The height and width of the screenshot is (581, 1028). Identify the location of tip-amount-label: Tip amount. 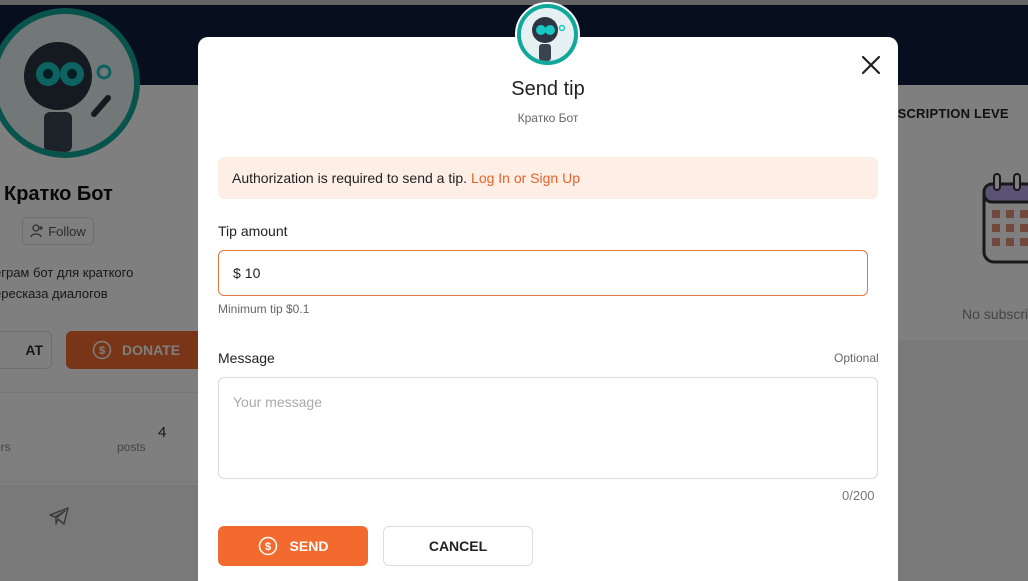
(253, 231).